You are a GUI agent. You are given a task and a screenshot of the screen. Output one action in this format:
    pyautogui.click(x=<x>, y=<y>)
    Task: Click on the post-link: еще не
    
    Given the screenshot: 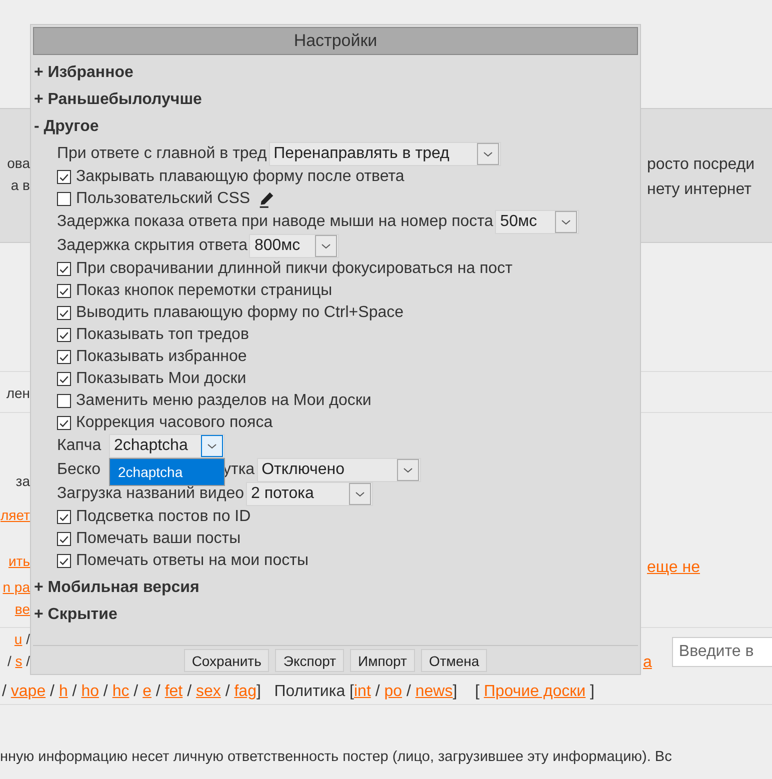 What is the action you would take?
    pyautogui.click(x=673, y=567)
    